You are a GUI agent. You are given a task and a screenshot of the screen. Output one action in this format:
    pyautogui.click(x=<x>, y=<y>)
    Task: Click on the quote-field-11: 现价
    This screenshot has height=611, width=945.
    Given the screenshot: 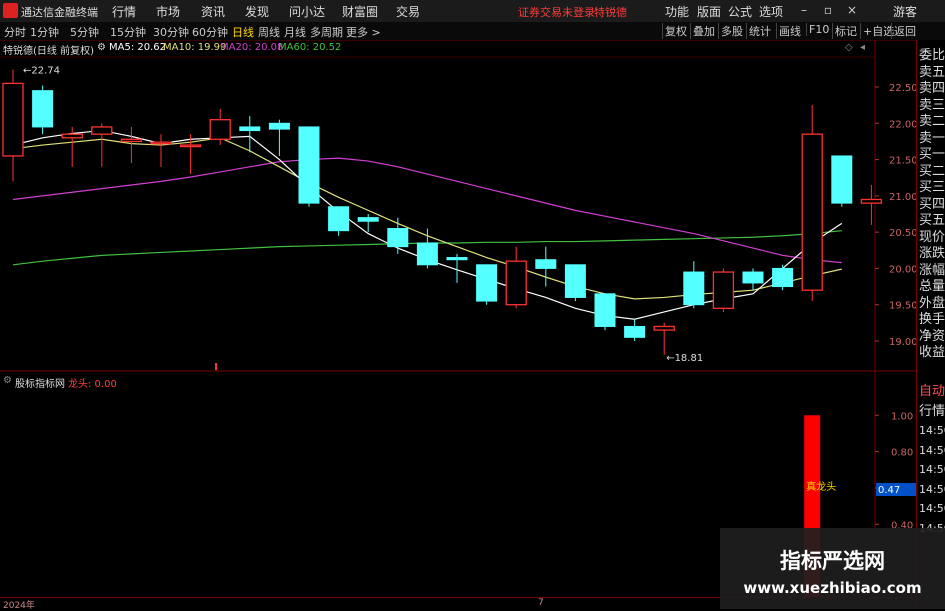 What is the action you would take?
    pyautogui.click(x=932, y=237)
    